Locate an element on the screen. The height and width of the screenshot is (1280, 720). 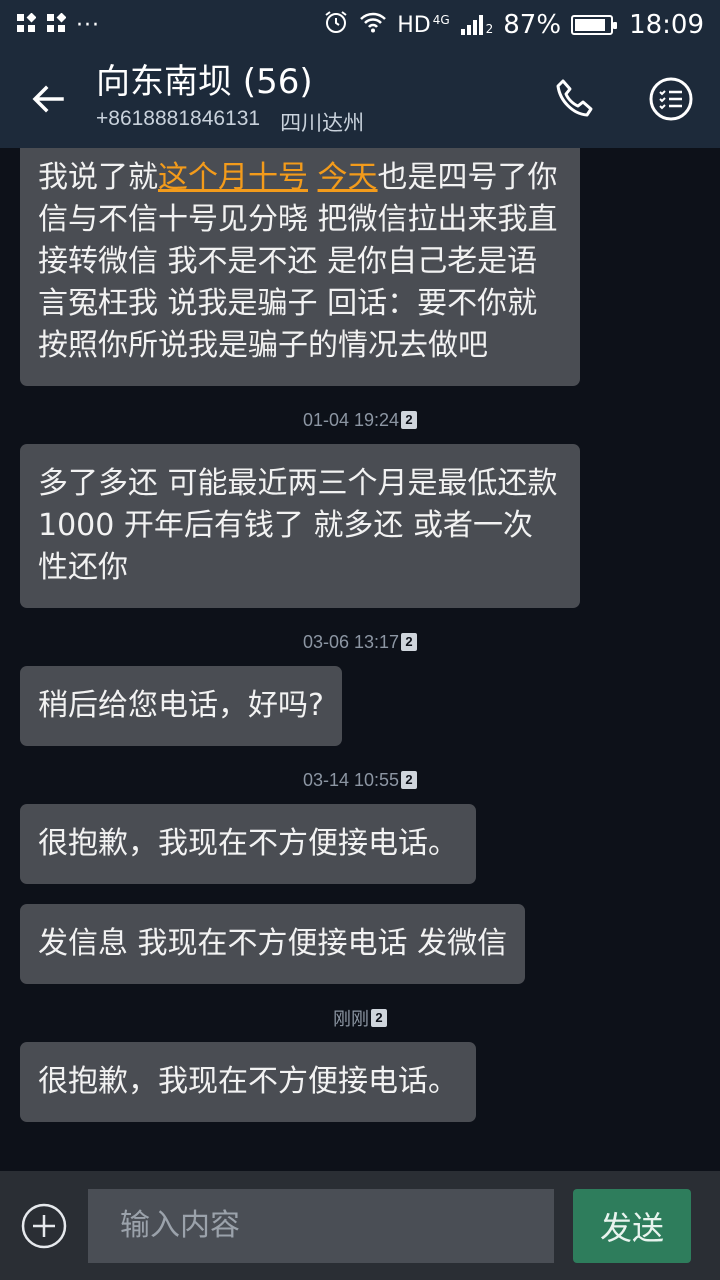
status-right: HD 4G 2 87% 18:09 is located at coordinates (513, 25).